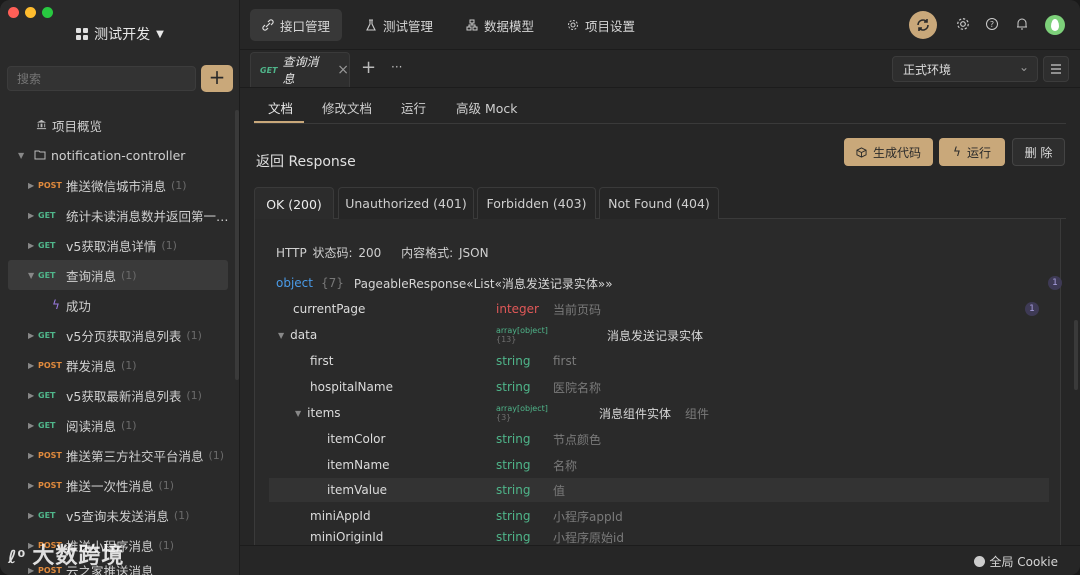  I want to click on tree-item-label: 群发消息, so click(91, 366).